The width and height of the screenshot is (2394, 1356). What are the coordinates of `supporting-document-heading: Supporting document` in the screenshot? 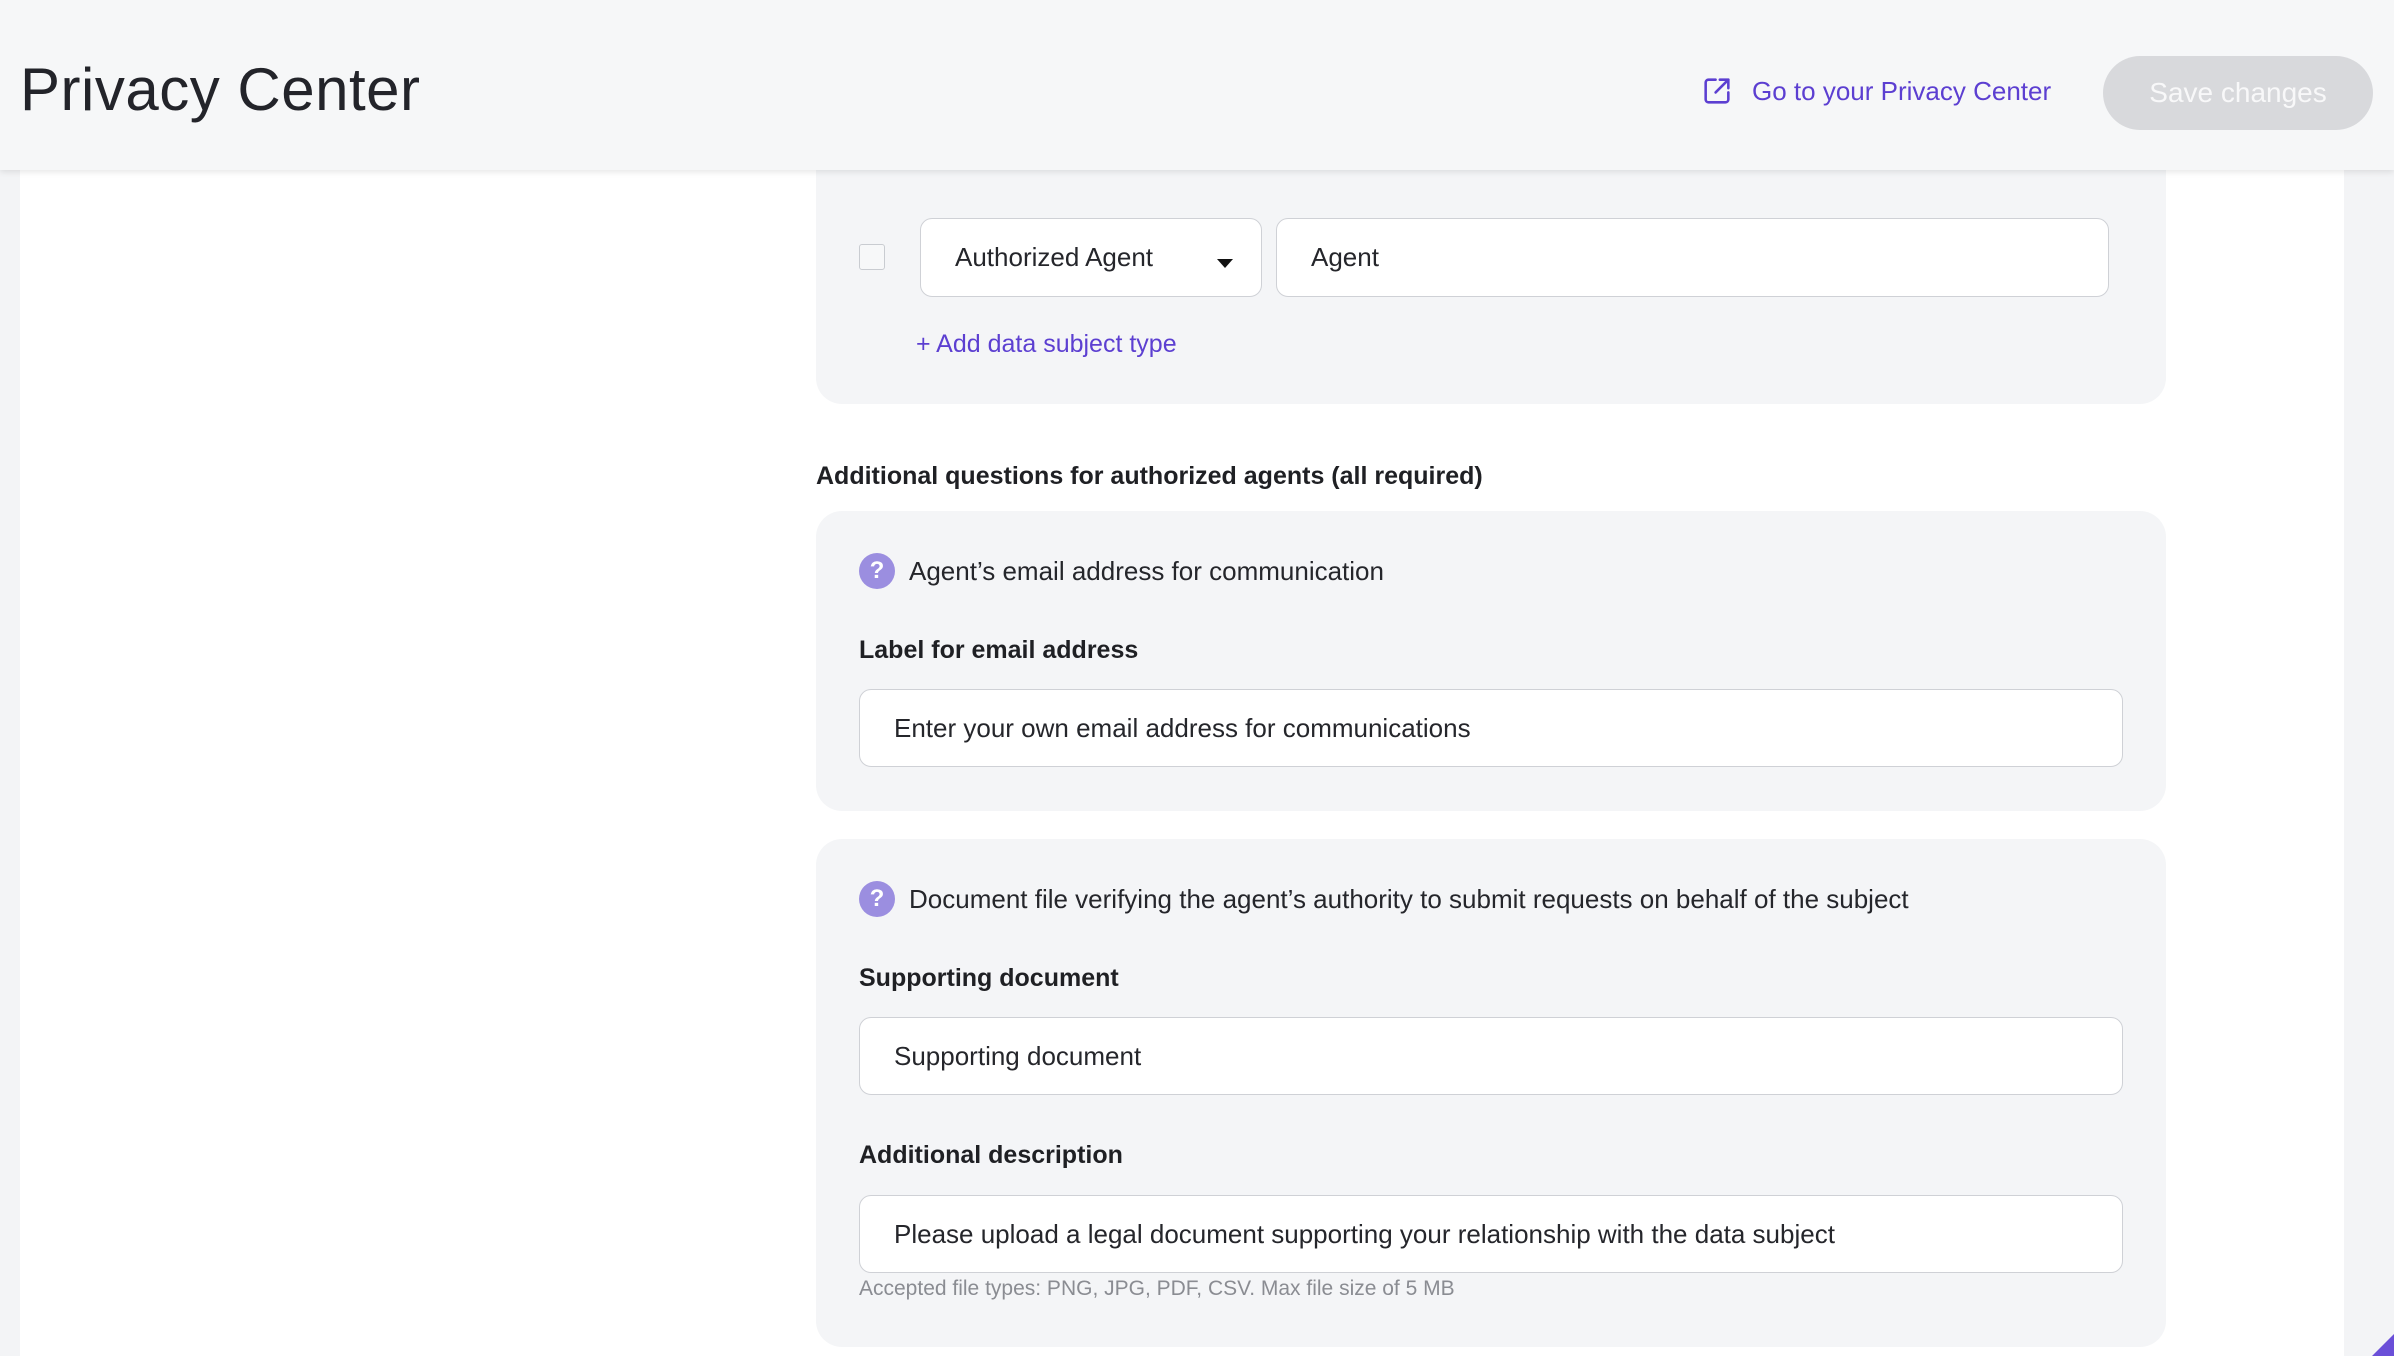 It's located at (989, 978).